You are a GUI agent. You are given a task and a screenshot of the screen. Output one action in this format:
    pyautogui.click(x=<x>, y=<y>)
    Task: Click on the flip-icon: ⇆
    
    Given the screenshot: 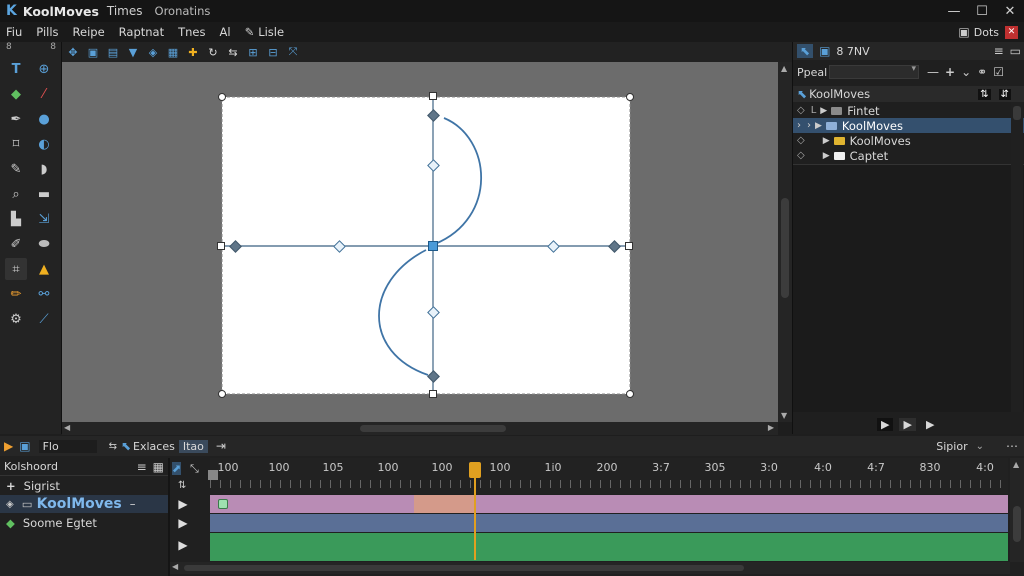 What is the action you would take?
    pyautogui.click(x=233, y=52)
    